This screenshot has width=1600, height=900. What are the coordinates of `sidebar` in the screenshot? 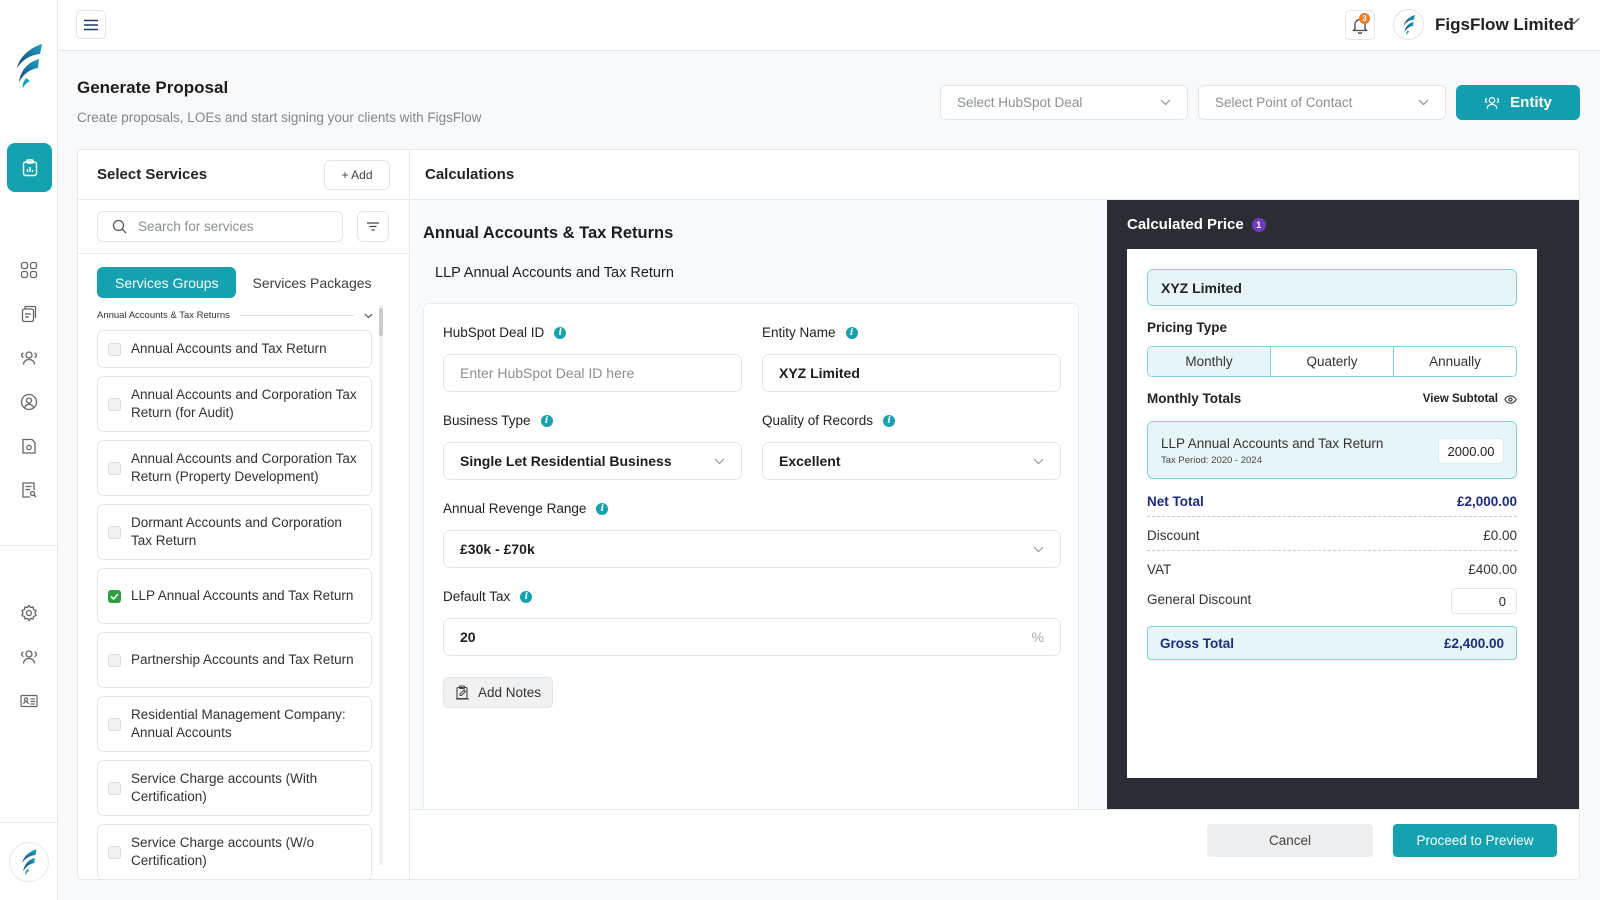 It's located at (29, 450).